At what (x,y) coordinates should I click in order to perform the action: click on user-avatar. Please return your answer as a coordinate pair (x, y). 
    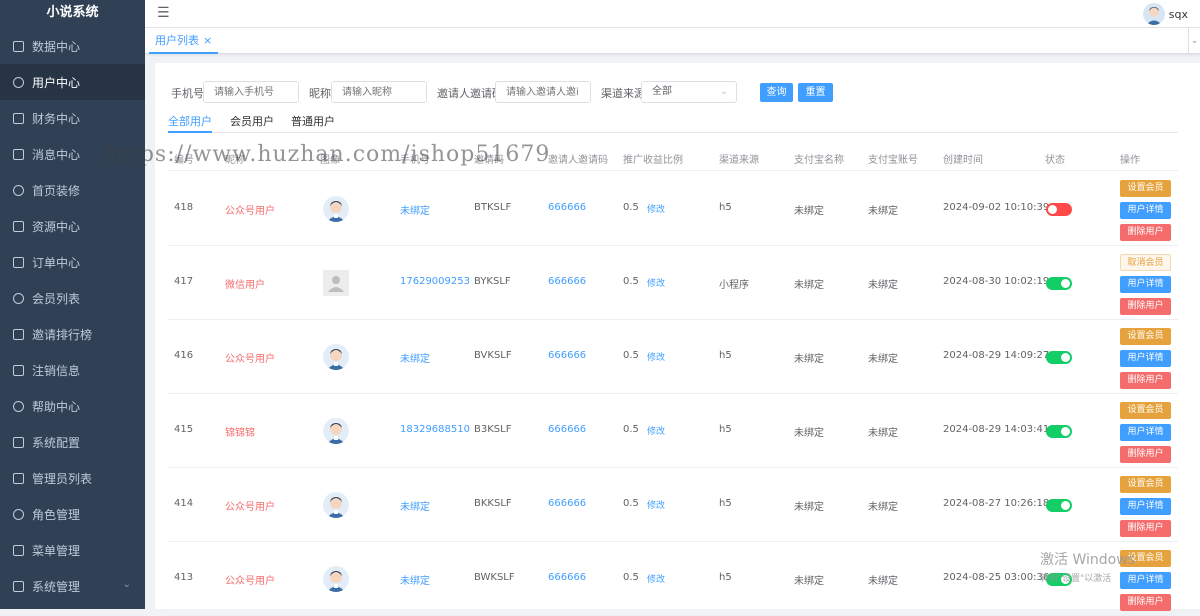
    Looking at the image, I should click on (1153, 14).